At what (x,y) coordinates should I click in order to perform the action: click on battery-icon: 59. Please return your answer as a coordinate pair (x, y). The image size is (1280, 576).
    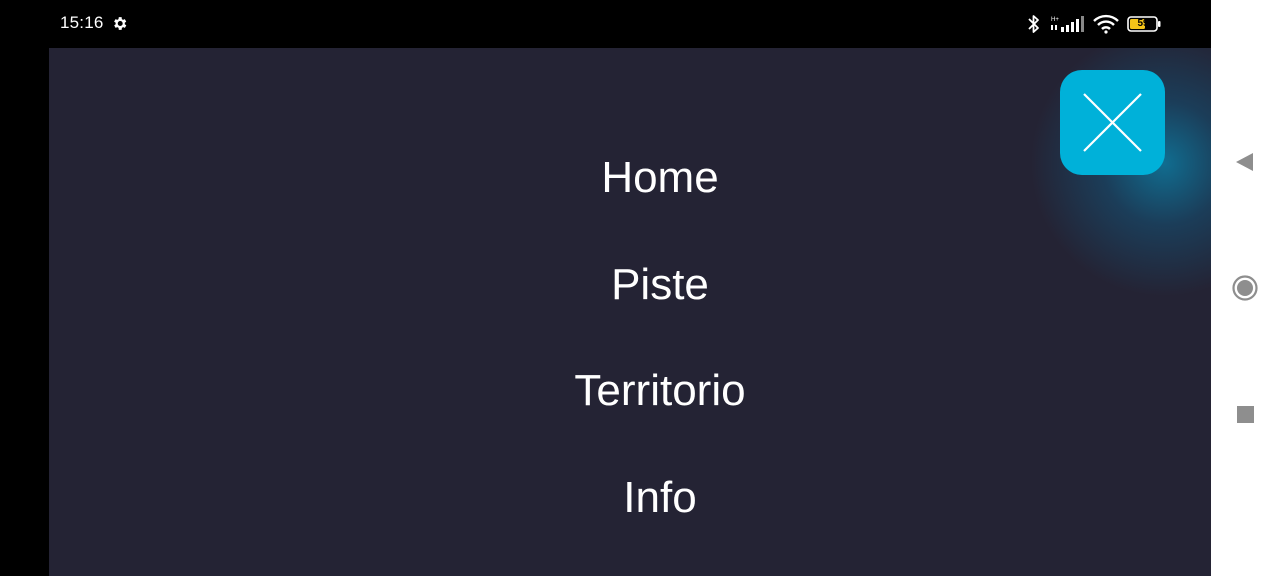
    Looking at the image, I should click on (1144, 24).